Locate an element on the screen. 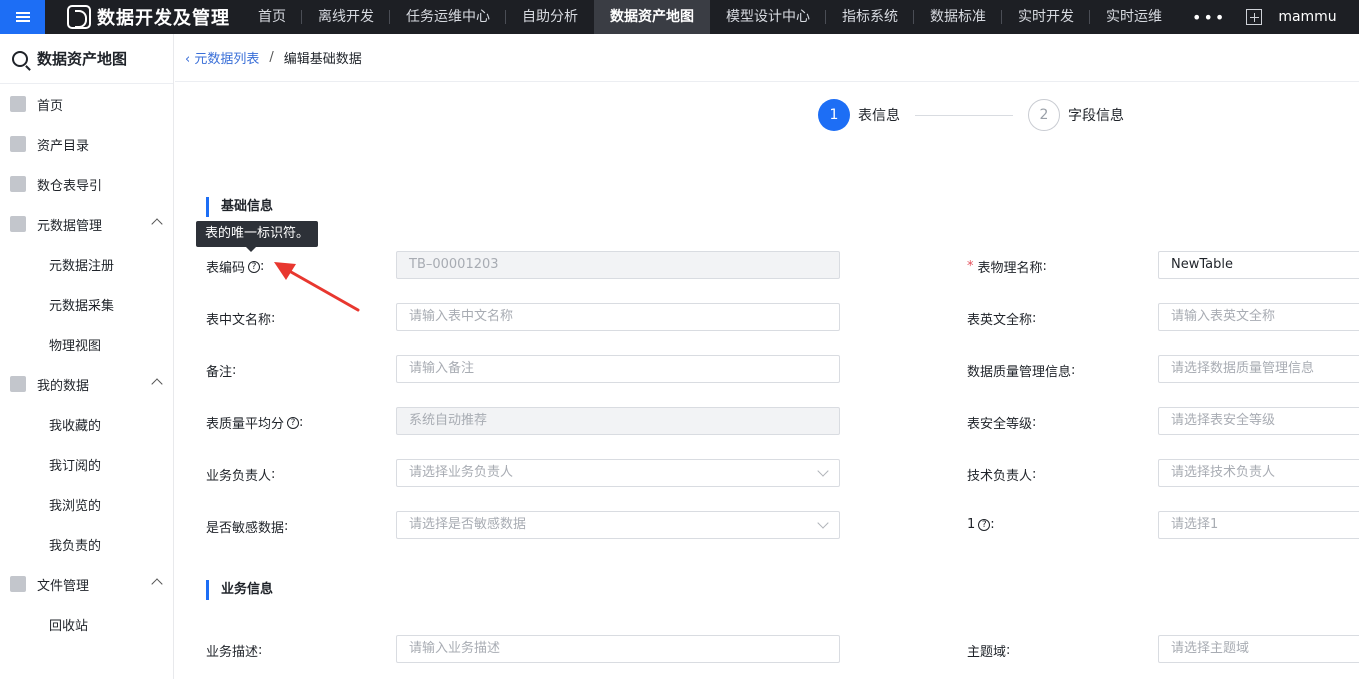 The width and height of the screenshot is (1359, 679). biz-owner-label: 业务负责人: is located at coordinates (241, 475).